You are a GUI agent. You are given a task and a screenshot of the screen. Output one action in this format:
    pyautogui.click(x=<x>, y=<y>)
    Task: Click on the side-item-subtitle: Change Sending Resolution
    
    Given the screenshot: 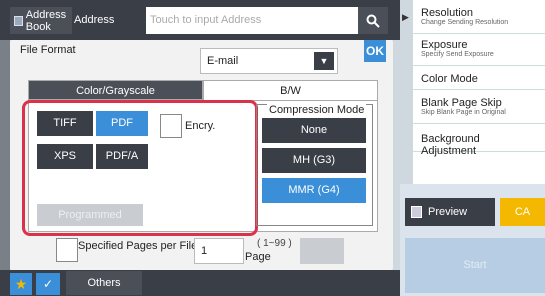 What is the action you would take?
    pyautogui.click(x=465, y=22)
    